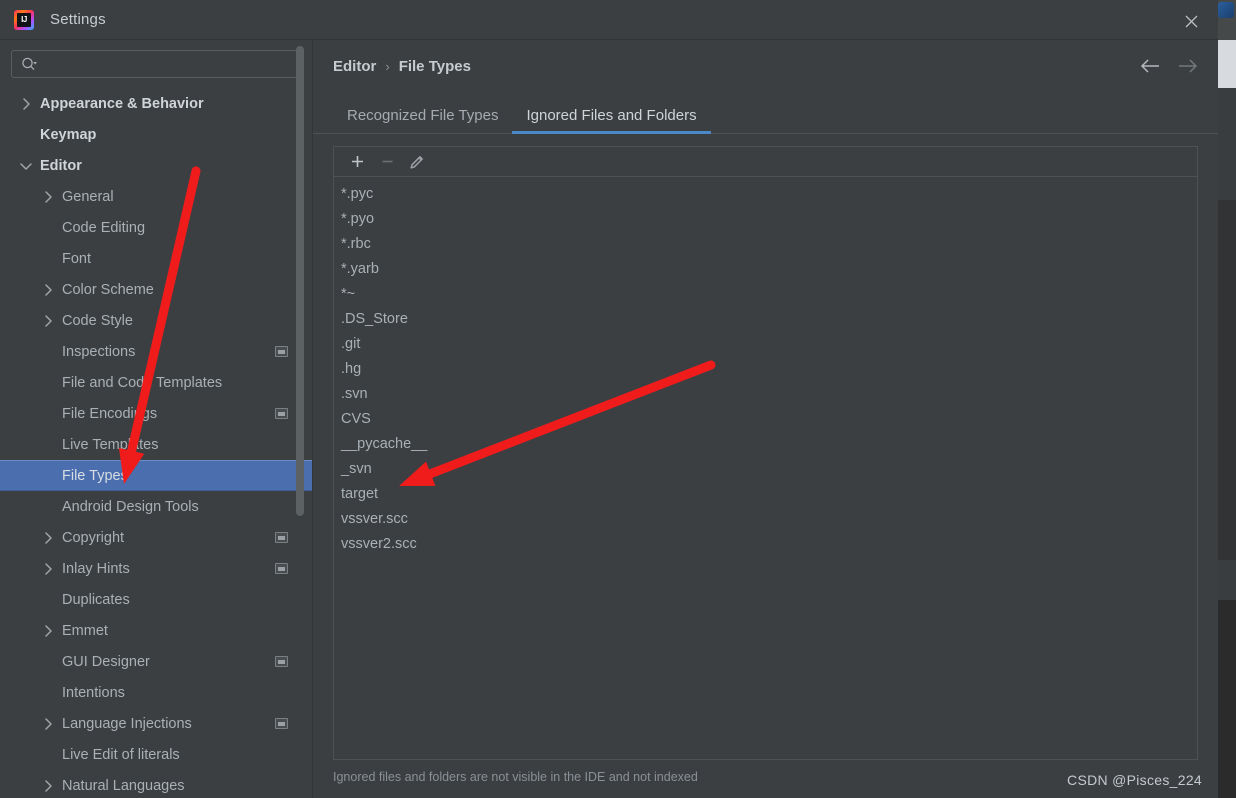 The image size is (1236, 798). What do you see at coordinates (156, 258) in the screenshot?
I see `sidebar-item-font: Font` at bounding box center [156, 258].